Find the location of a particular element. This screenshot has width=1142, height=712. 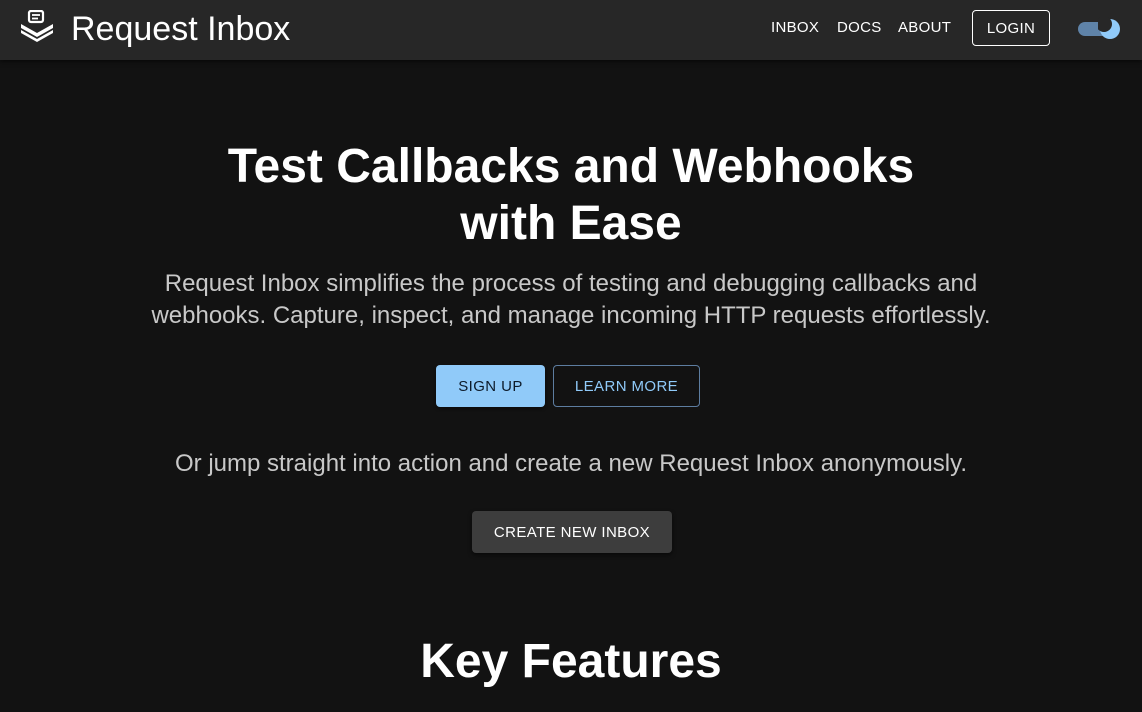

theme-toggle is located at coordinates (1099, 28).